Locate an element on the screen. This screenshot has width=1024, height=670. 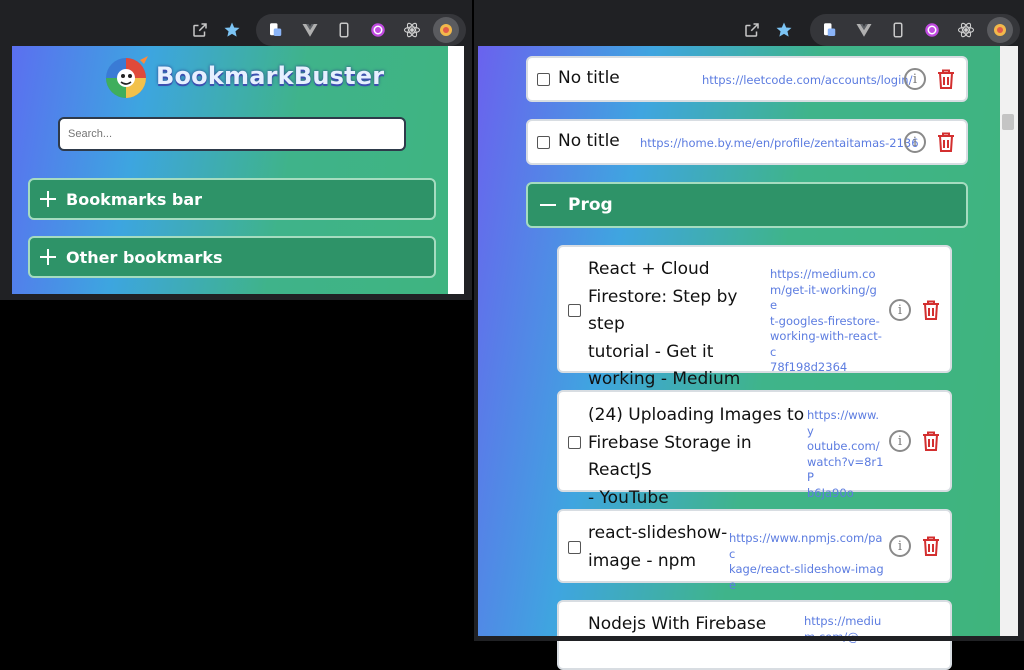
brand-header: BookmarkBuster is located at coordinates (242, 76).